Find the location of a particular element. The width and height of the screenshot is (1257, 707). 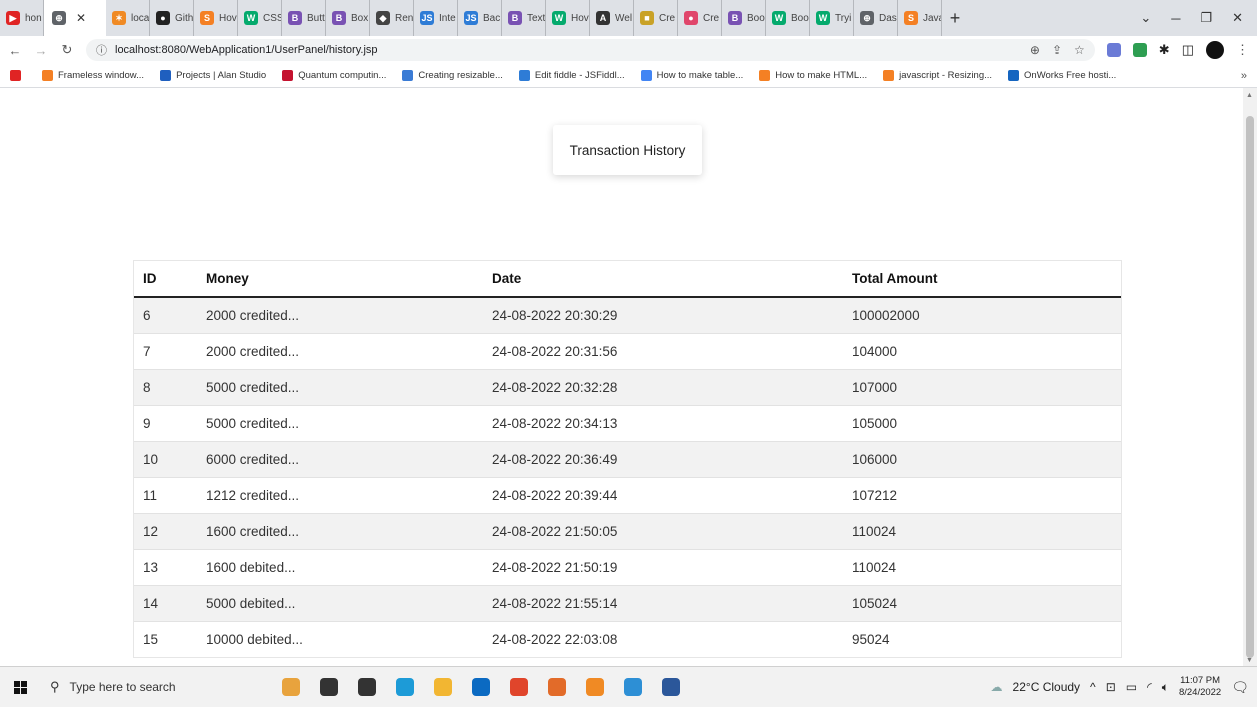

browser-tab: JS Inte is located at coordinates (436, 18).